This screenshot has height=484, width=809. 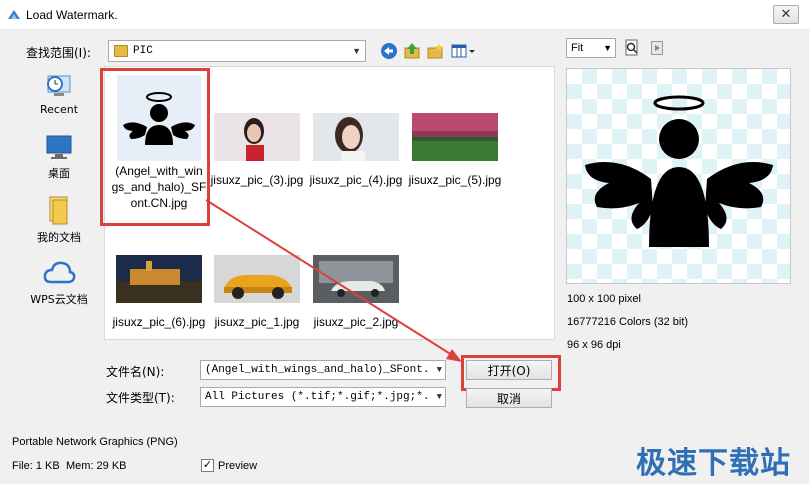 I want to click on preview-checkbox: ✓, so click(x=207, y=465).